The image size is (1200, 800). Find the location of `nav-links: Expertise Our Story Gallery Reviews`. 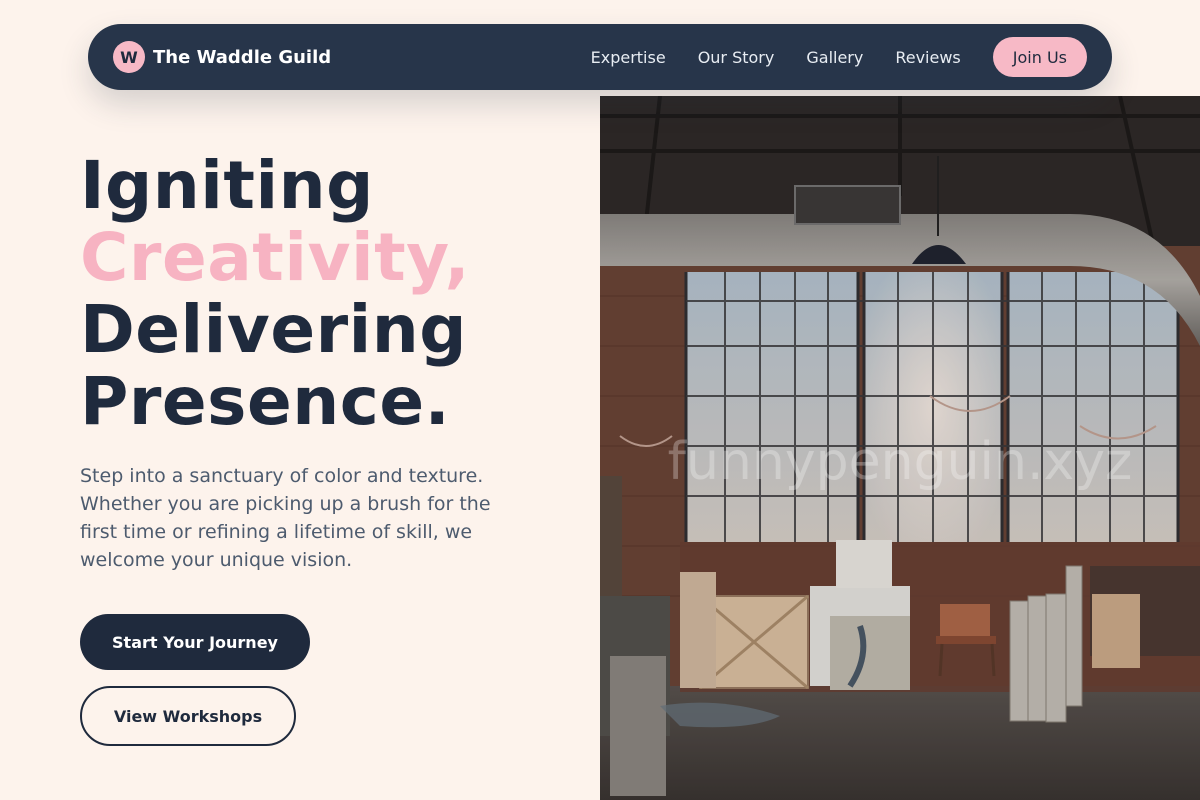

nav-links: Expertise Our Story Gallery Reviews is located at coordinates (776, 57).